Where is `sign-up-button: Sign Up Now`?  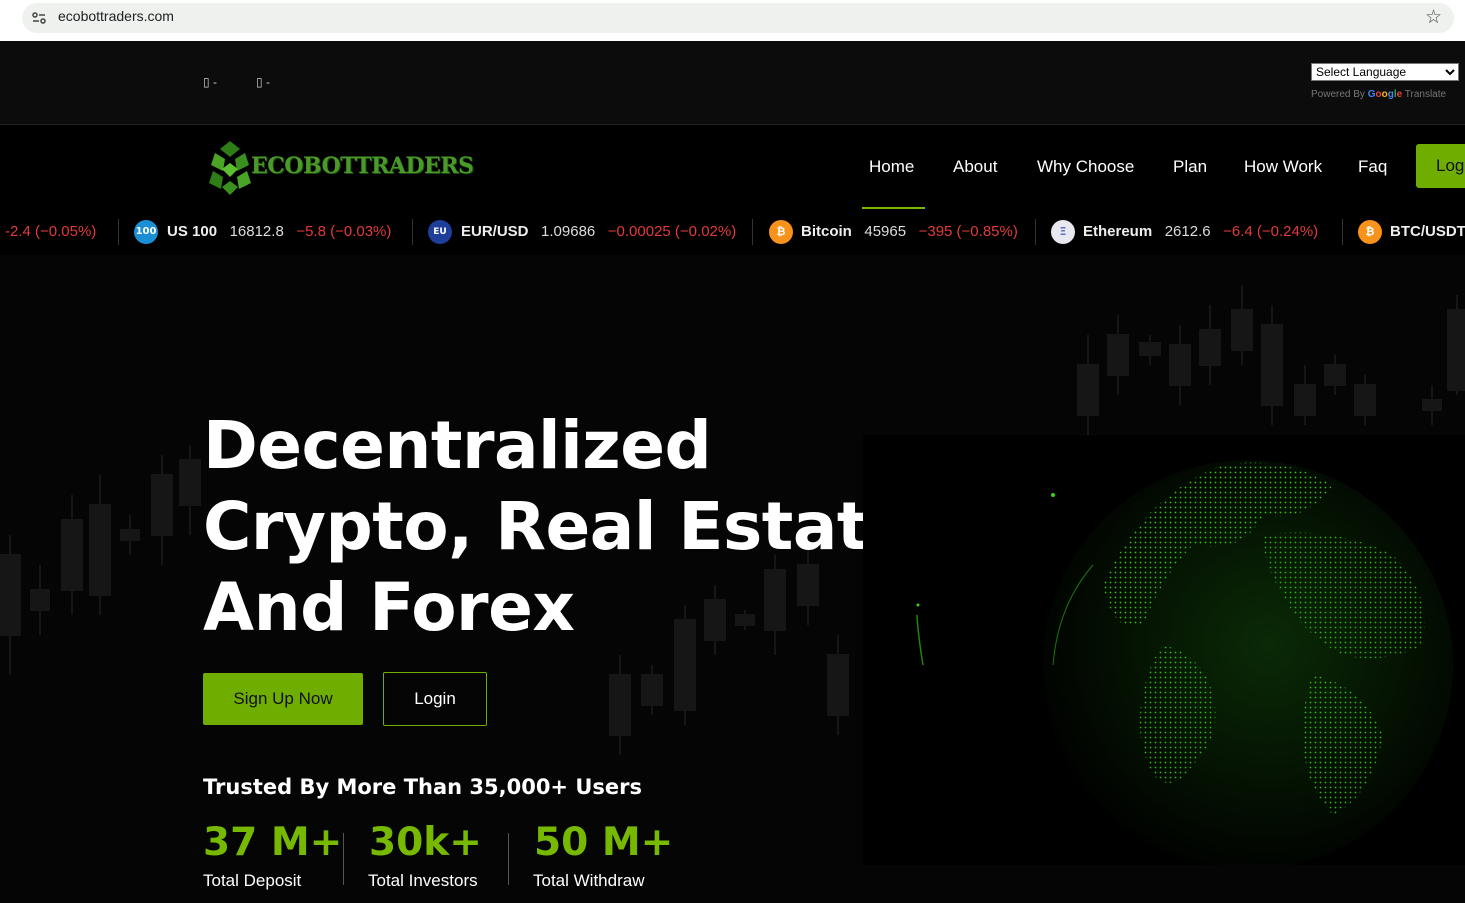
sign-up-button: Sign Up Now is located at coordinates (283, 699).